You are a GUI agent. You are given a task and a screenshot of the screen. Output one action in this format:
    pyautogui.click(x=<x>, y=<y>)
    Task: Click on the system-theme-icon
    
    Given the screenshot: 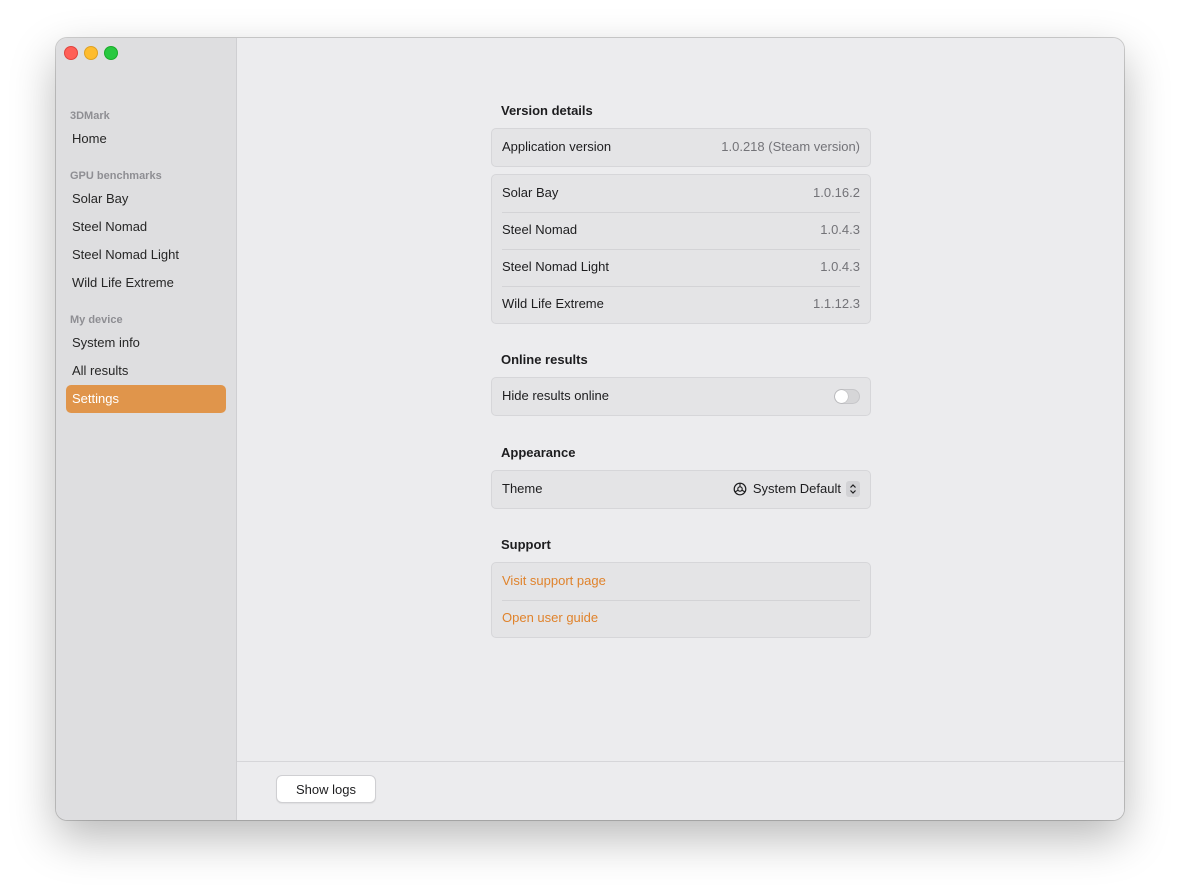 What is the action you would take?
    pyautogui.click(x=740, y=489)
    